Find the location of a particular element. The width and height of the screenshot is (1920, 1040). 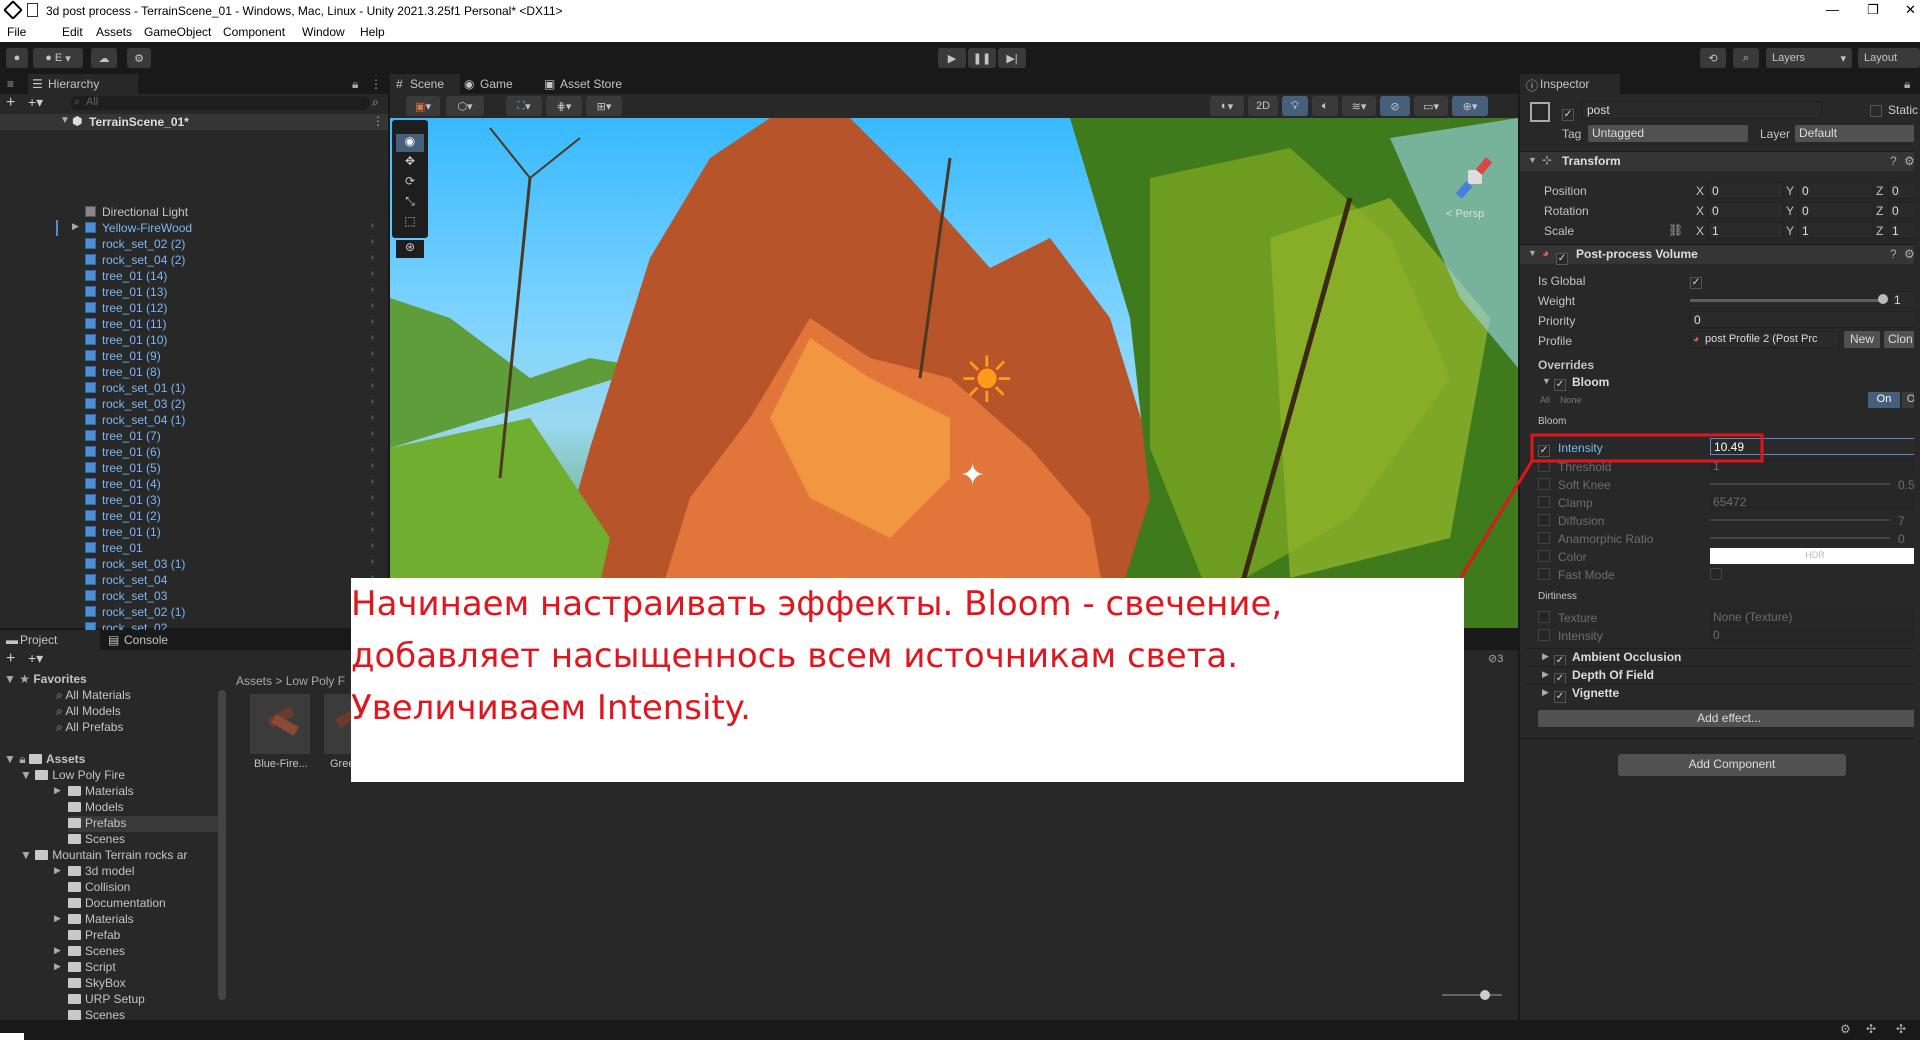

tab-inspector: ⓘ Inspector is located at coordinates (1570, 84).